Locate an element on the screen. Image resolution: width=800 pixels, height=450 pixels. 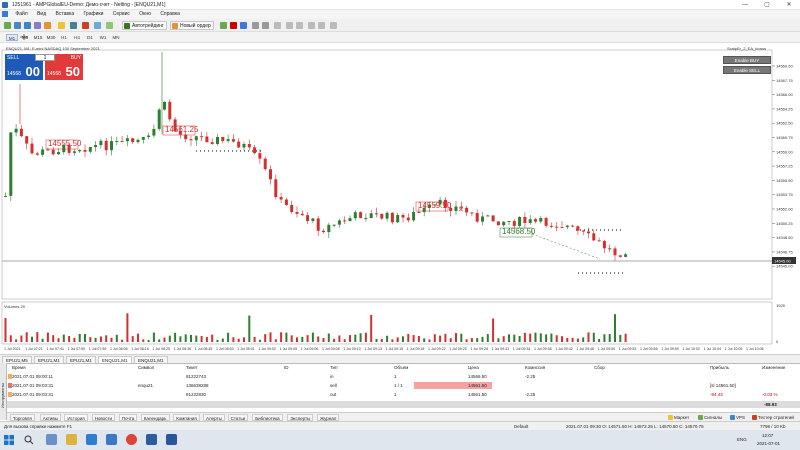
column-header: Сбор is located at coordinates (599, 367).